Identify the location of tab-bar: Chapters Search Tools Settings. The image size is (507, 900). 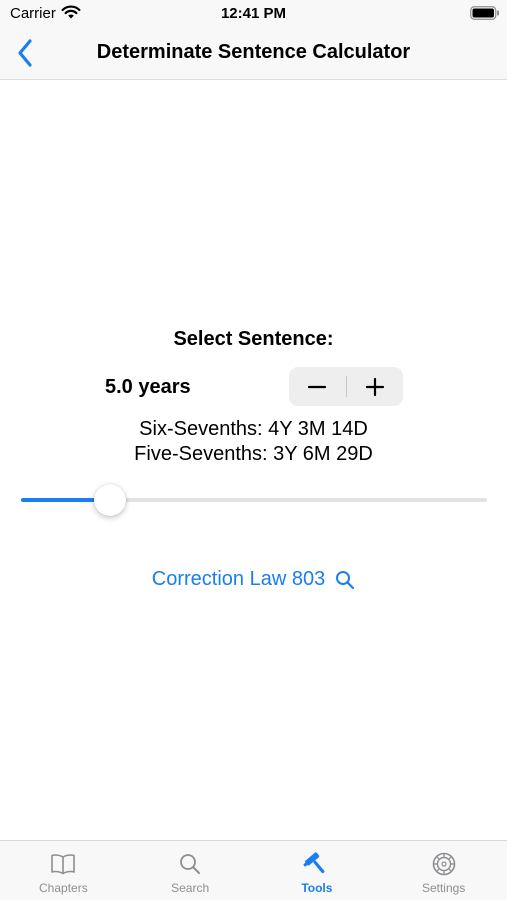
(253, 870).